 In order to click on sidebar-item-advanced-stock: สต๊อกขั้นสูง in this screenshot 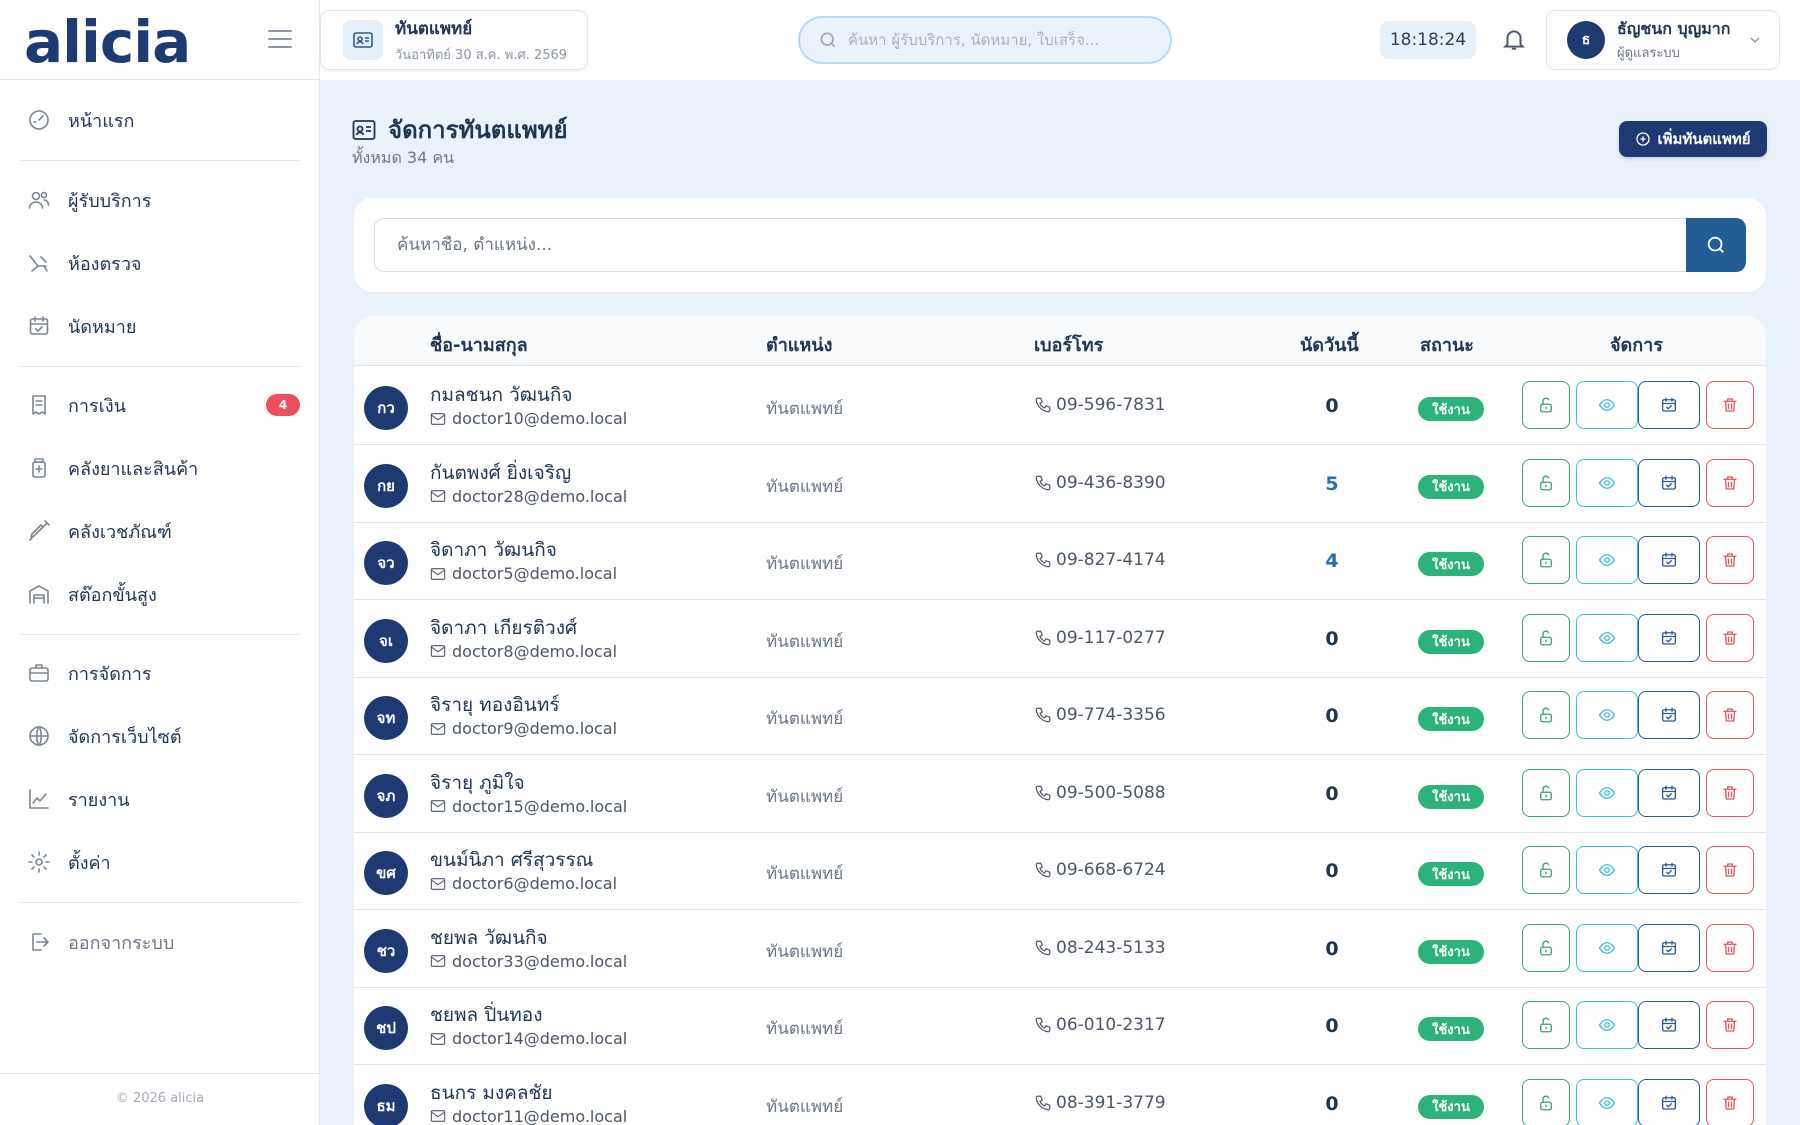, I will do `click(163, 594)`.